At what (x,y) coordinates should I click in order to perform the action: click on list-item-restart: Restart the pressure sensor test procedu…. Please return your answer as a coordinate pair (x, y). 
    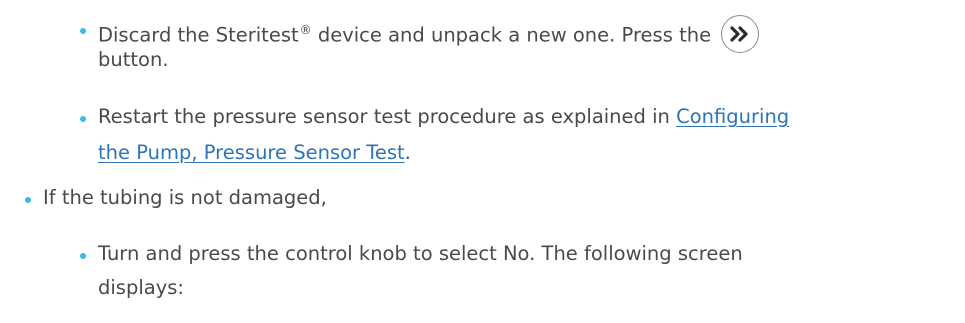
    Looking at the image, I should click on (443, 117).